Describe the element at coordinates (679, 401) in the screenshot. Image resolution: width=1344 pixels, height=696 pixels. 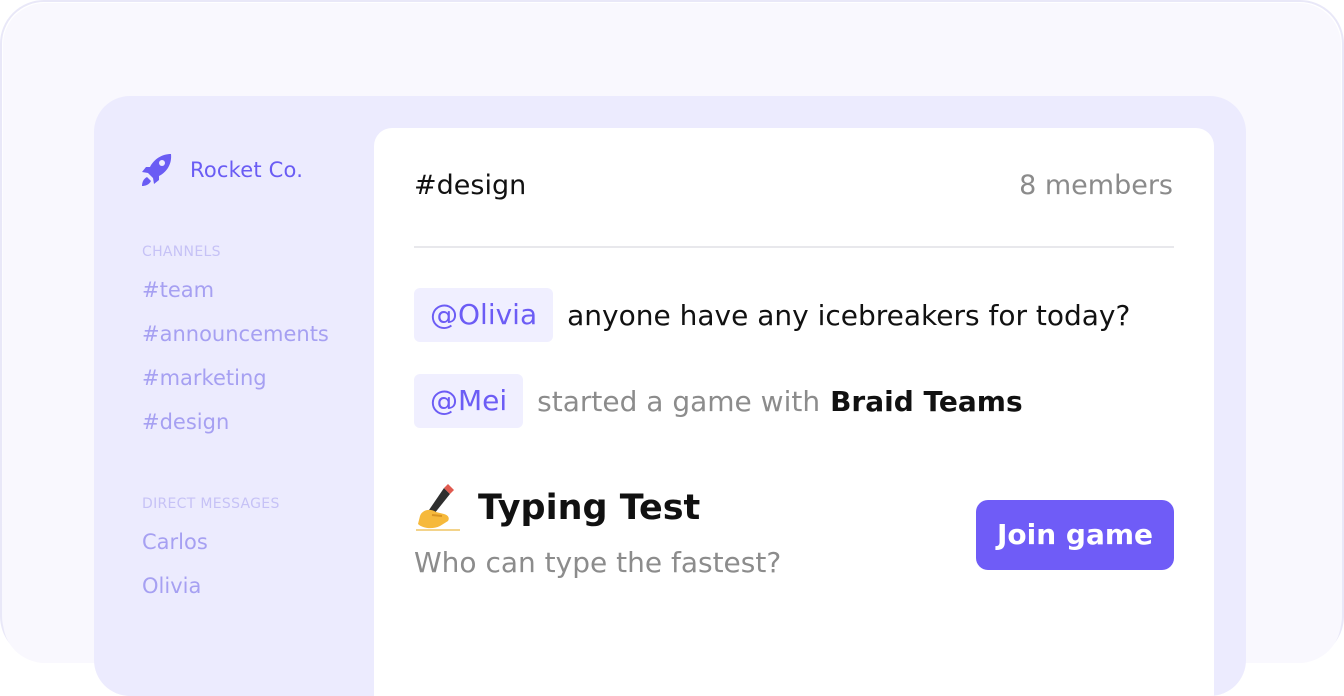
I see `message-text: started a game with` at that location.